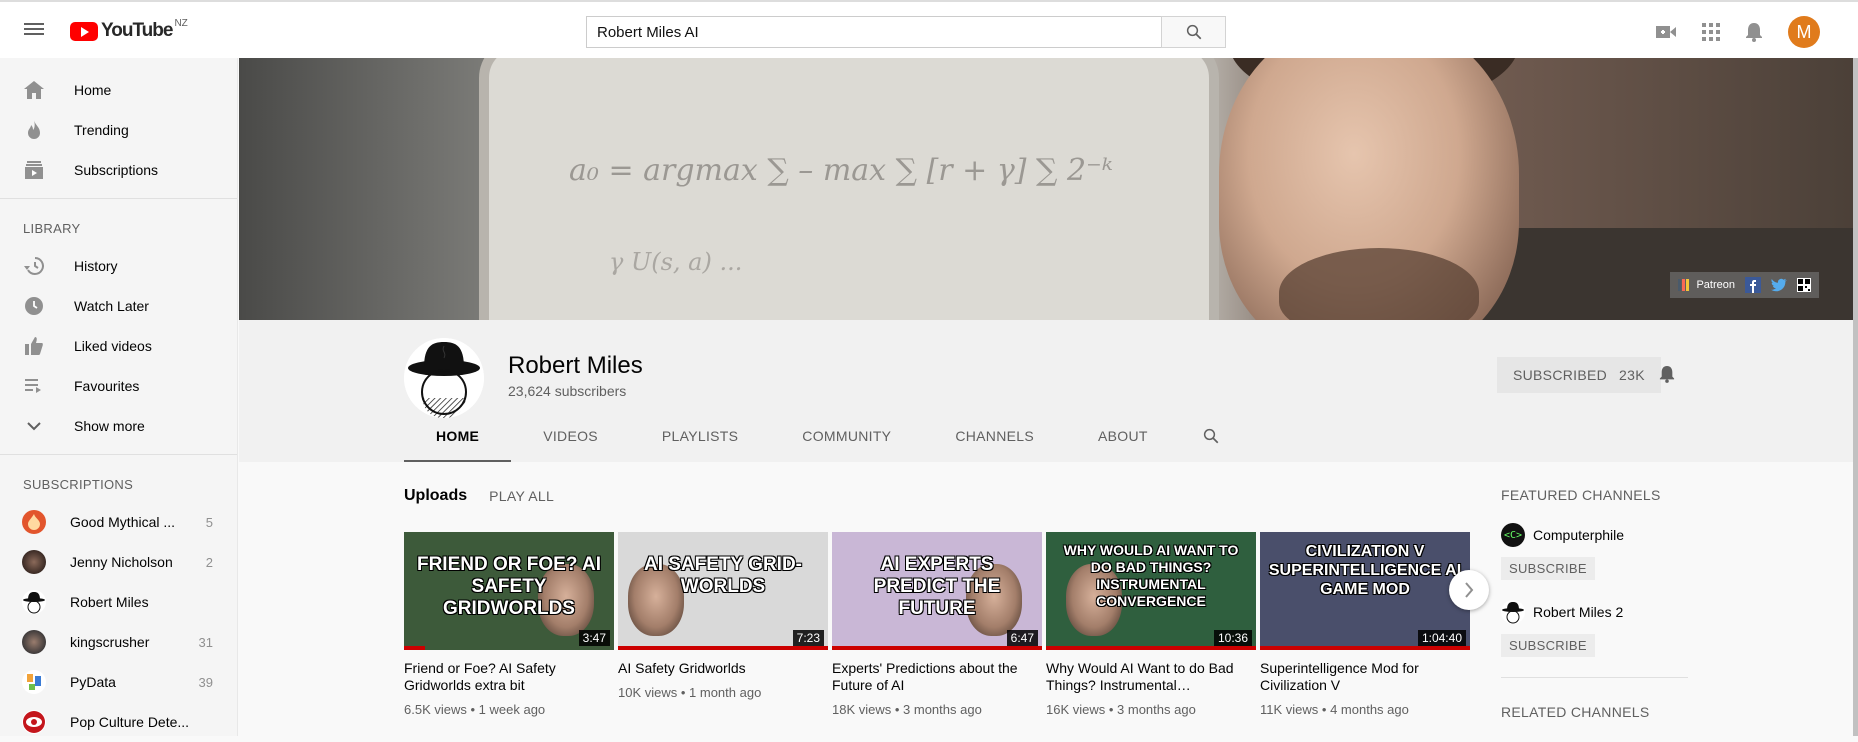 This screenshot has width=1858, height=742. I want to click on tab-about: ABOUT, so click(1123, 437).